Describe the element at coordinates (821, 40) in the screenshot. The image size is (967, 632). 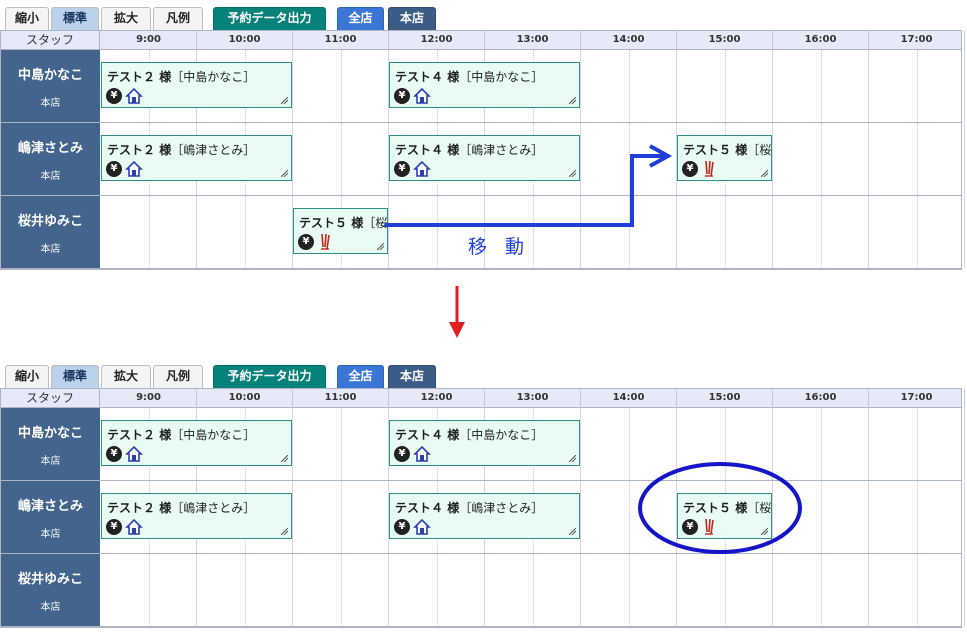
I see `time-header-1600: 16:00` at that location.